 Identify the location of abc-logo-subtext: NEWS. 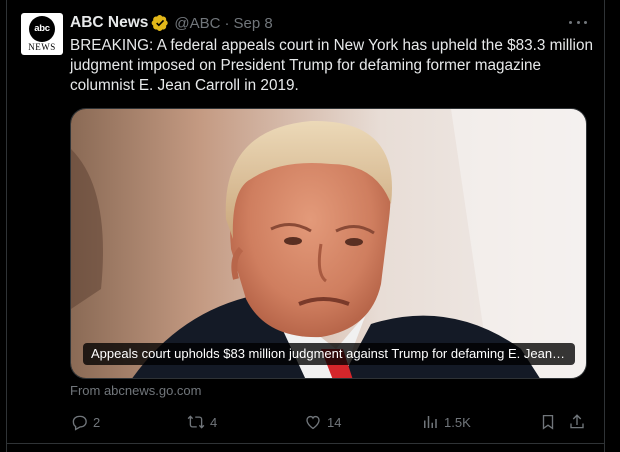
(42, 47).